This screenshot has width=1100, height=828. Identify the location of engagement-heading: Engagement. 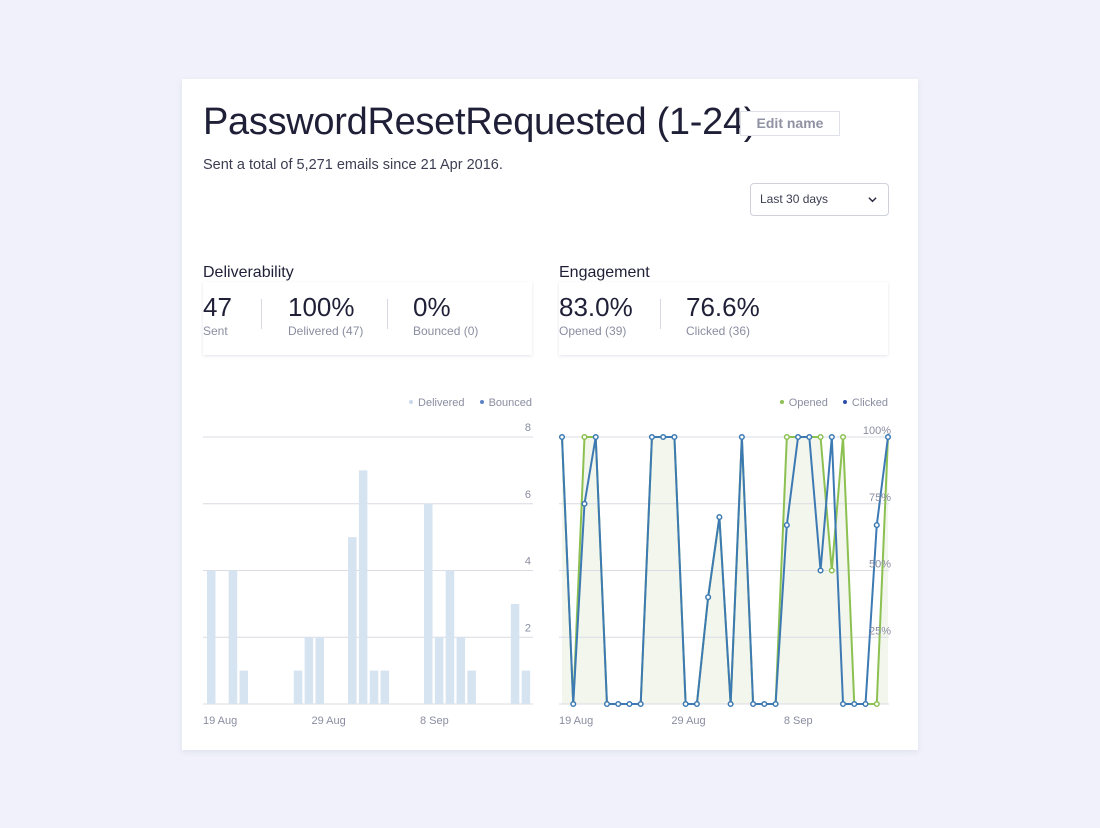
(604, 272).